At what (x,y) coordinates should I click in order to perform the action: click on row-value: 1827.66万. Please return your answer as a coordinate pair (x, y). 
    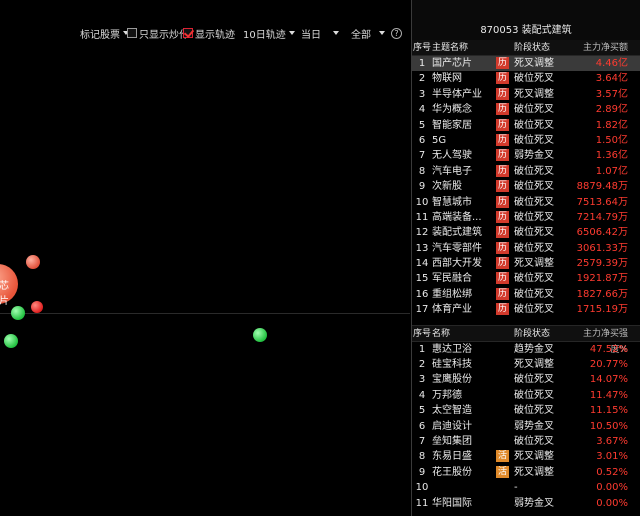
    Looking at the image, I should click on (602, 294).